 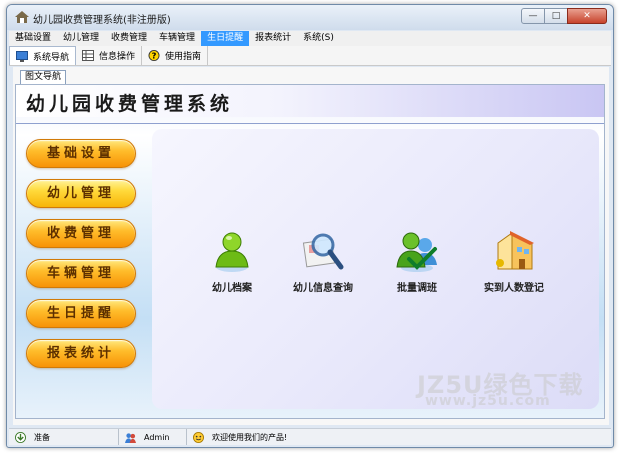 I want to click on nav-fee-management-button: 收费管理, so click(x=81, y=233).